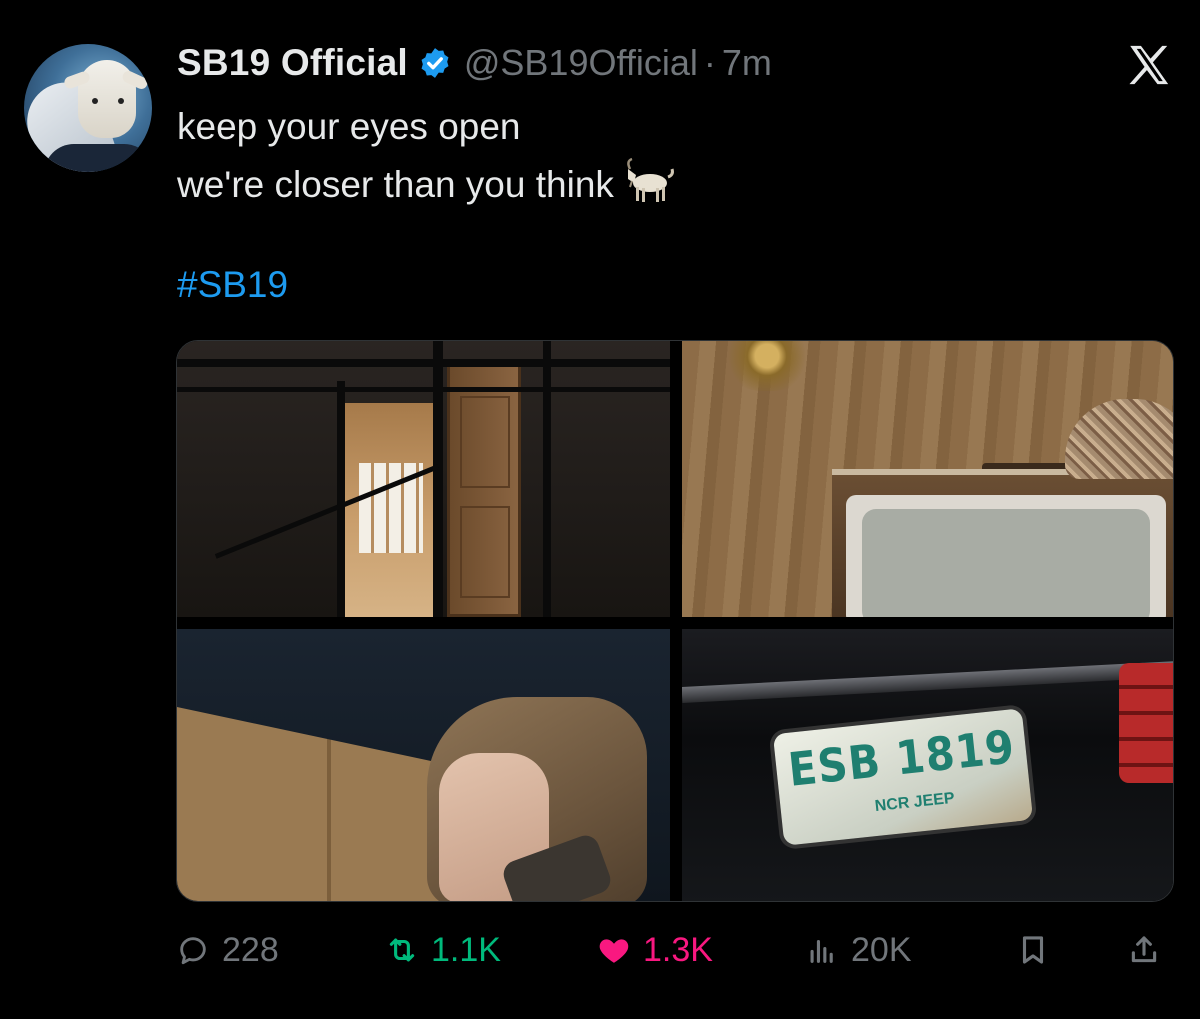 Image resolution: width=1200 pixels, height=1019 pixels. I want to click on bookmark-icon, so click(1033, 950).